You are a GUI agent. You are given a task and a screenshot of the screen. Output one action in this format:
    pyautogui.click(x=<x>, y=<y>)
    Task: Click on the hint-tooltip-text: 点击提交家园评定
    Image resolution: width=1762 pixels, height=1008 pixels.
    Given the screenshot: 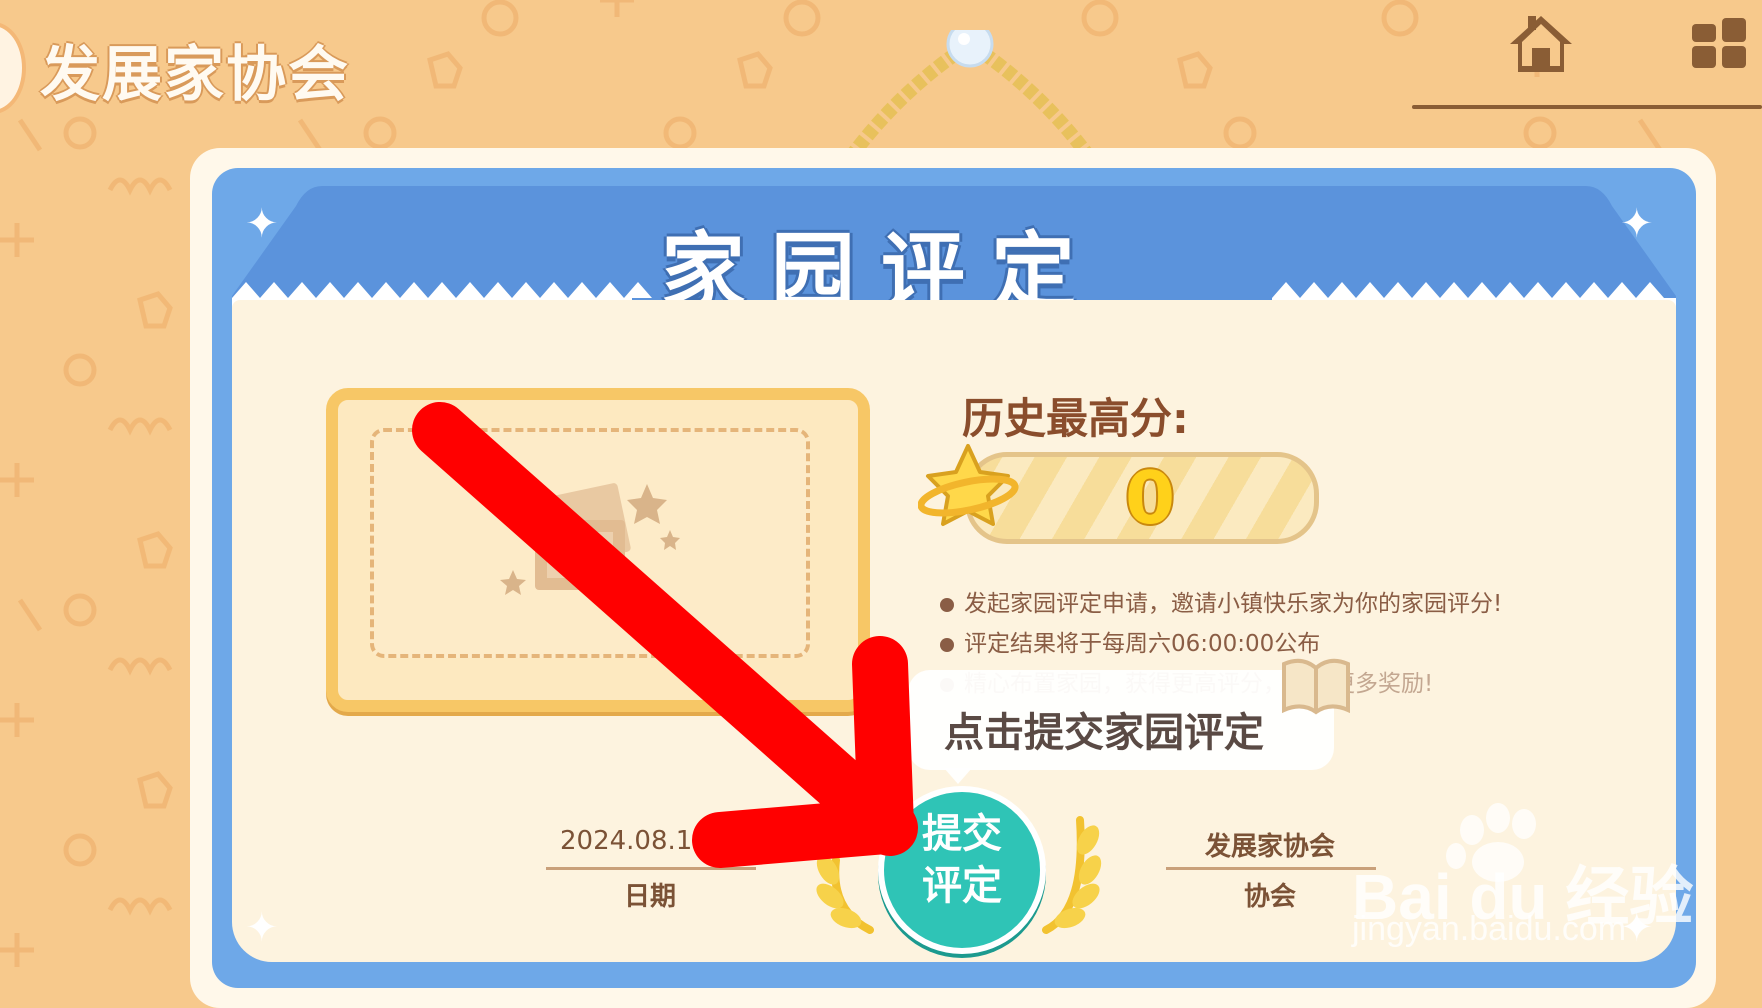 What is the action you would take?
    pyautogui.click(x=1104, y=733)
    